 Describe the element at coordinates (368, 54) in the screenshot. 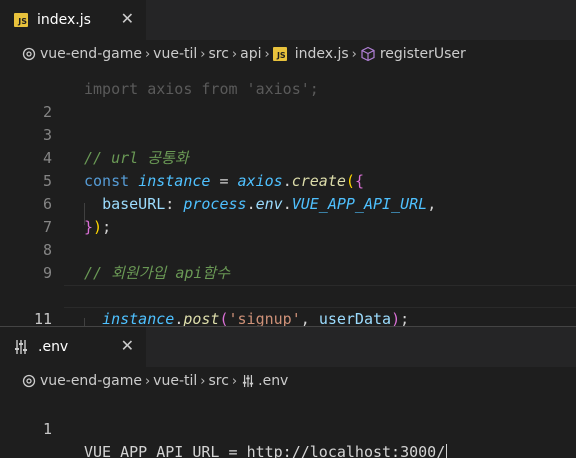

I see `cube-icon` at that location.